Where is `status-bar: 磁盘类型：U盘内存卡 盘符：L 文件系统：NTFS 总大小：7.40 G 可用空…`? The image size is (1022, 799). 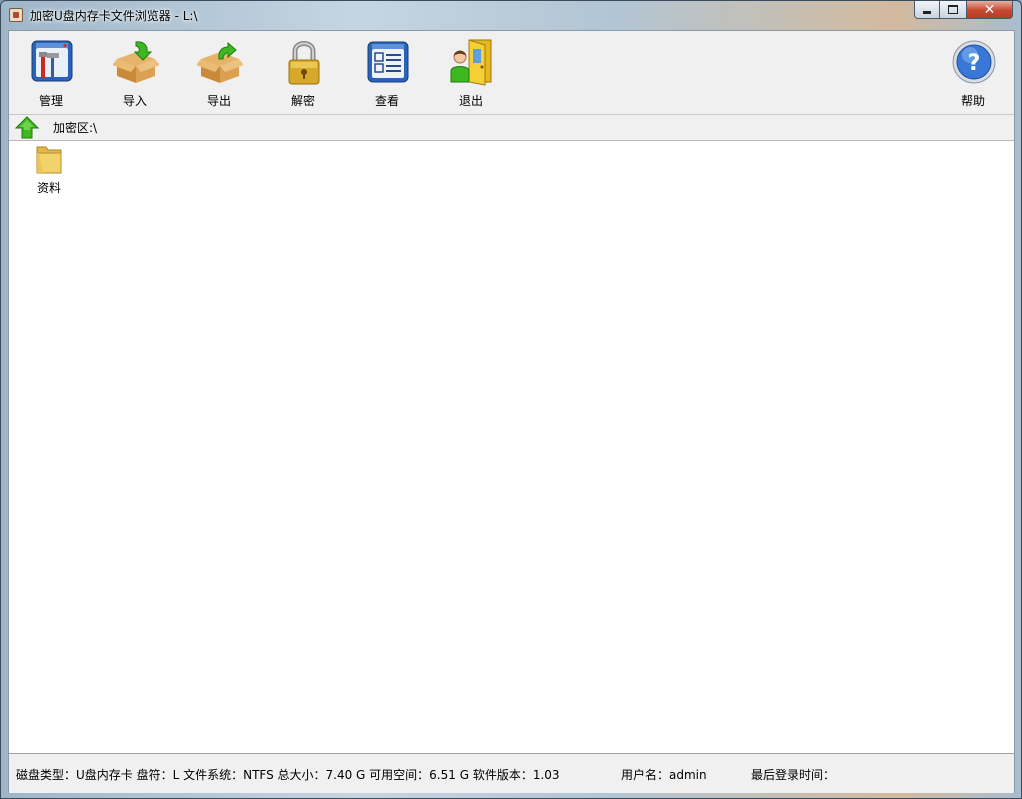 status-bar: 磁盘类型：U盘内存卡 盘符：L 文件系统：NTFS 总大小：7.40 G 可用空… is located at coordinates (511, 773).